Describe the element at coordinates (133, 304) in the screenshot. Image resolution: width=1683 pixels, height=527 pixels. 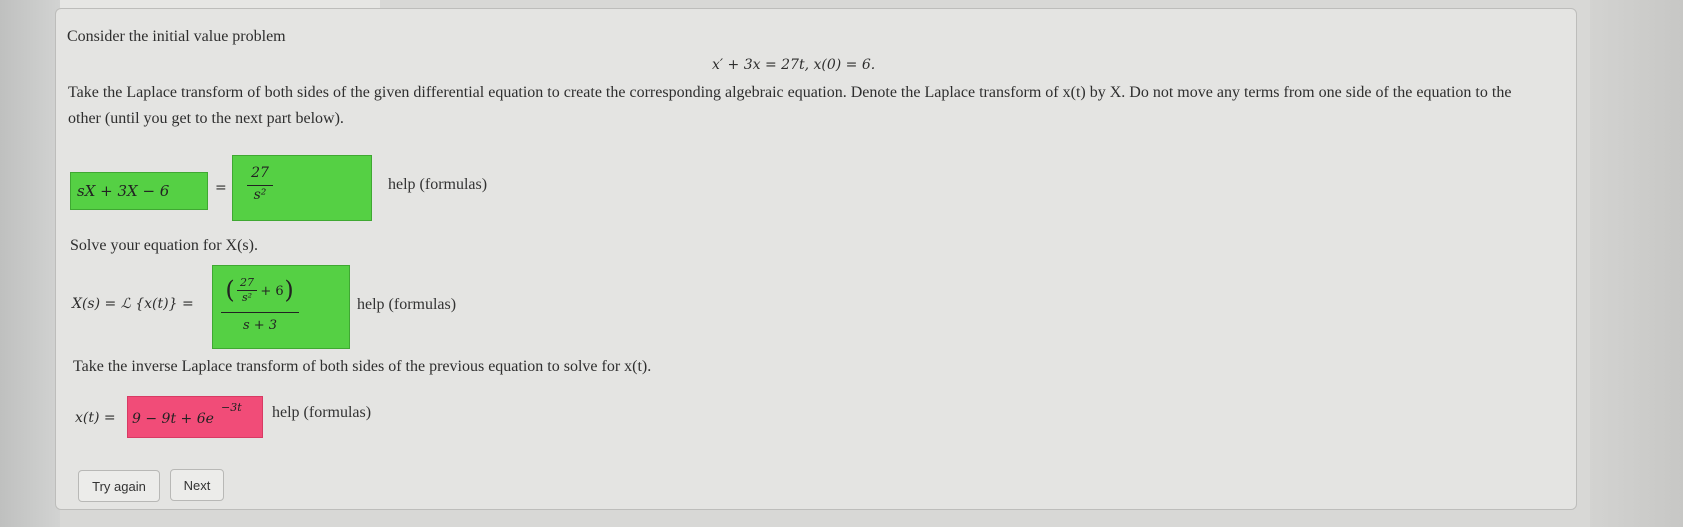
I see `x-of-s-label: X(s) = ℒ {x(t)} =` at that location.